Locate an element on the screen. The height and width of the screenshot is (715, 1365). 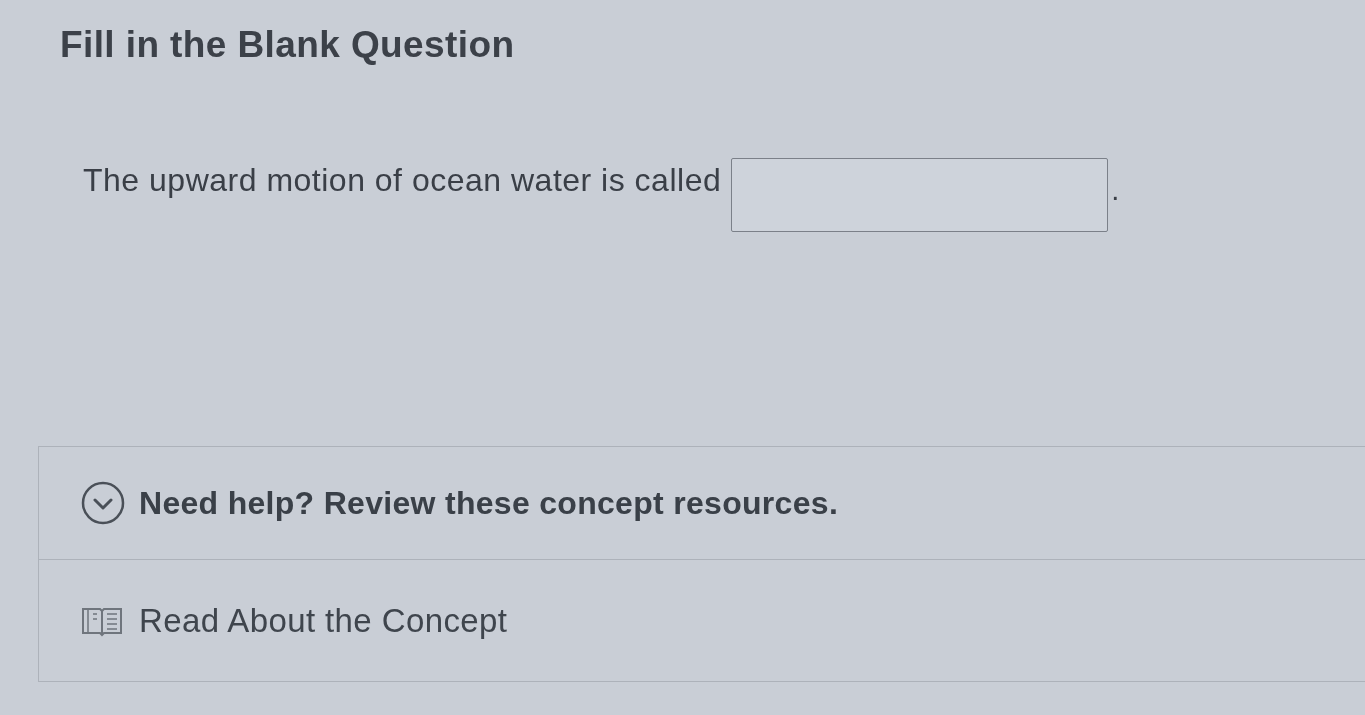
resource-link: Read About the Concept is located at coordinates (294, 620).